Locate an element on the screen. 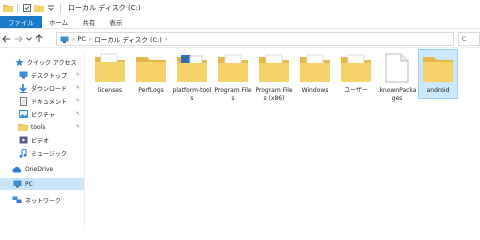 The width and height of the screenshot is (480, 240). sidebar-item-music: ミュージック is located at coordinates (42, 153).